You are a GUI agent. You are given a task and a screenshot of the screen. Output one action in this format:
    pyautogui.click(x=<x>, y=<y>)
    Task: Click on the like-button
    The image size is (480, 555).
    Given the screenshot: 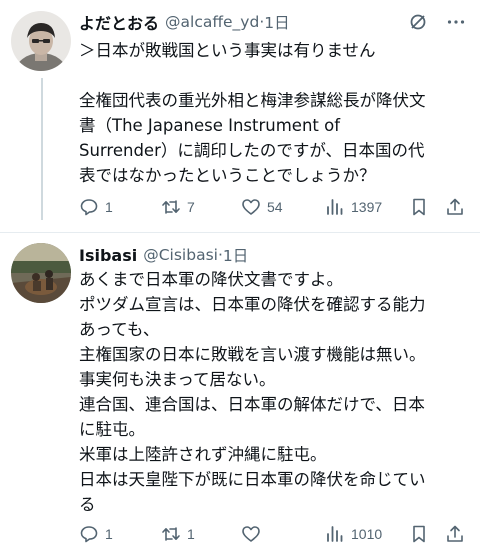 What is the action you would take?
    pyautogui.click(x=254, y=534)
    